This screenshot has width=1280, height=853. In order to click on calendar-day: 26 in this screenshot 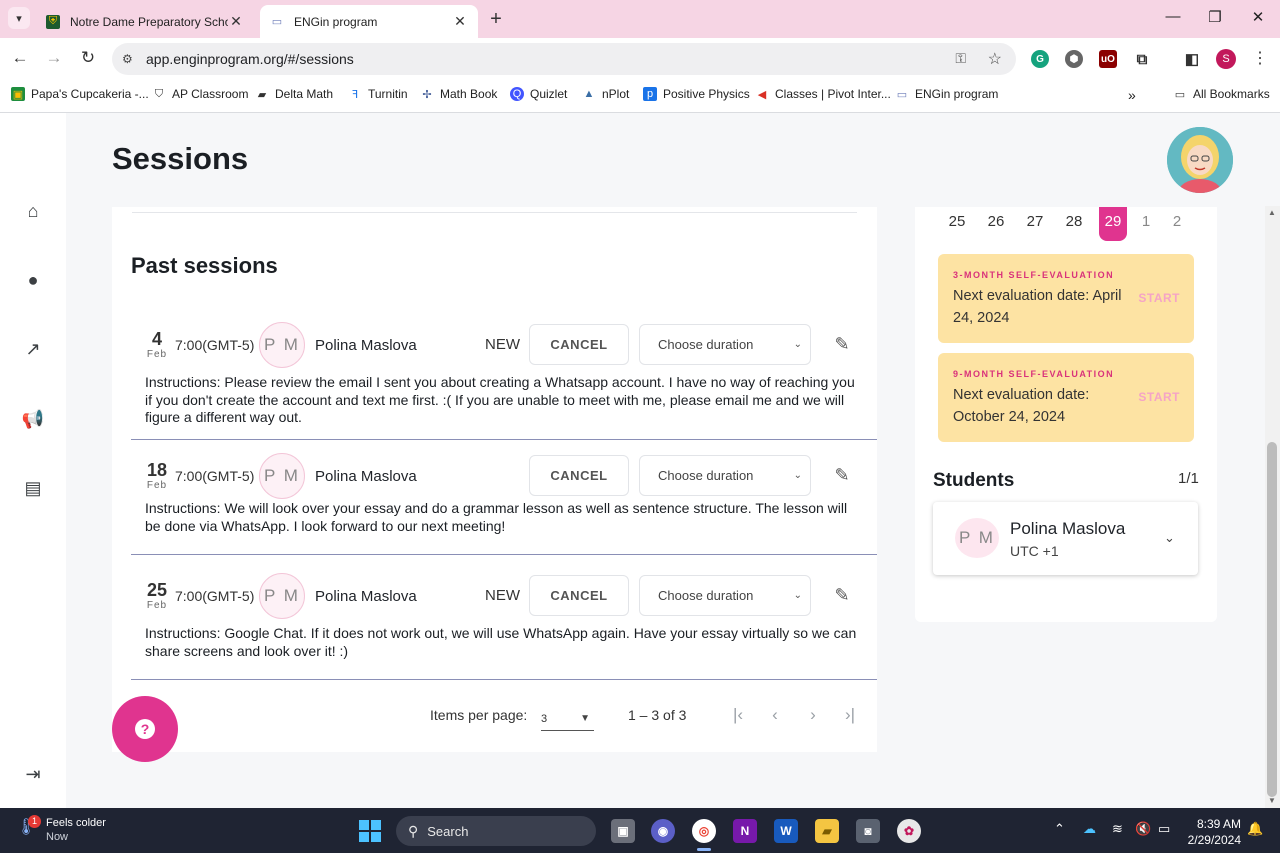, I will do `click(996, 221)`.